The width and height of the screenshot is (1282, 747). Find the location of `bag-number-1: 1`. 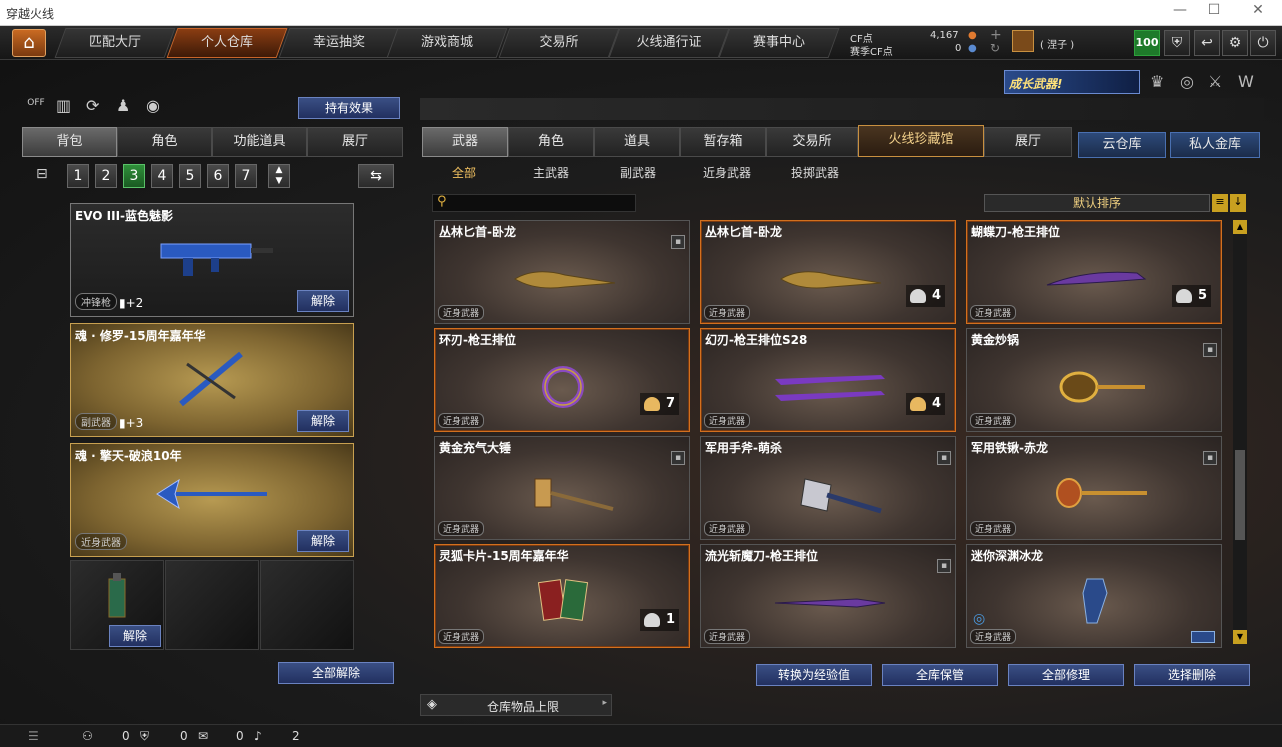

bag-number-1: 1 is located at coordinates (78, 176).